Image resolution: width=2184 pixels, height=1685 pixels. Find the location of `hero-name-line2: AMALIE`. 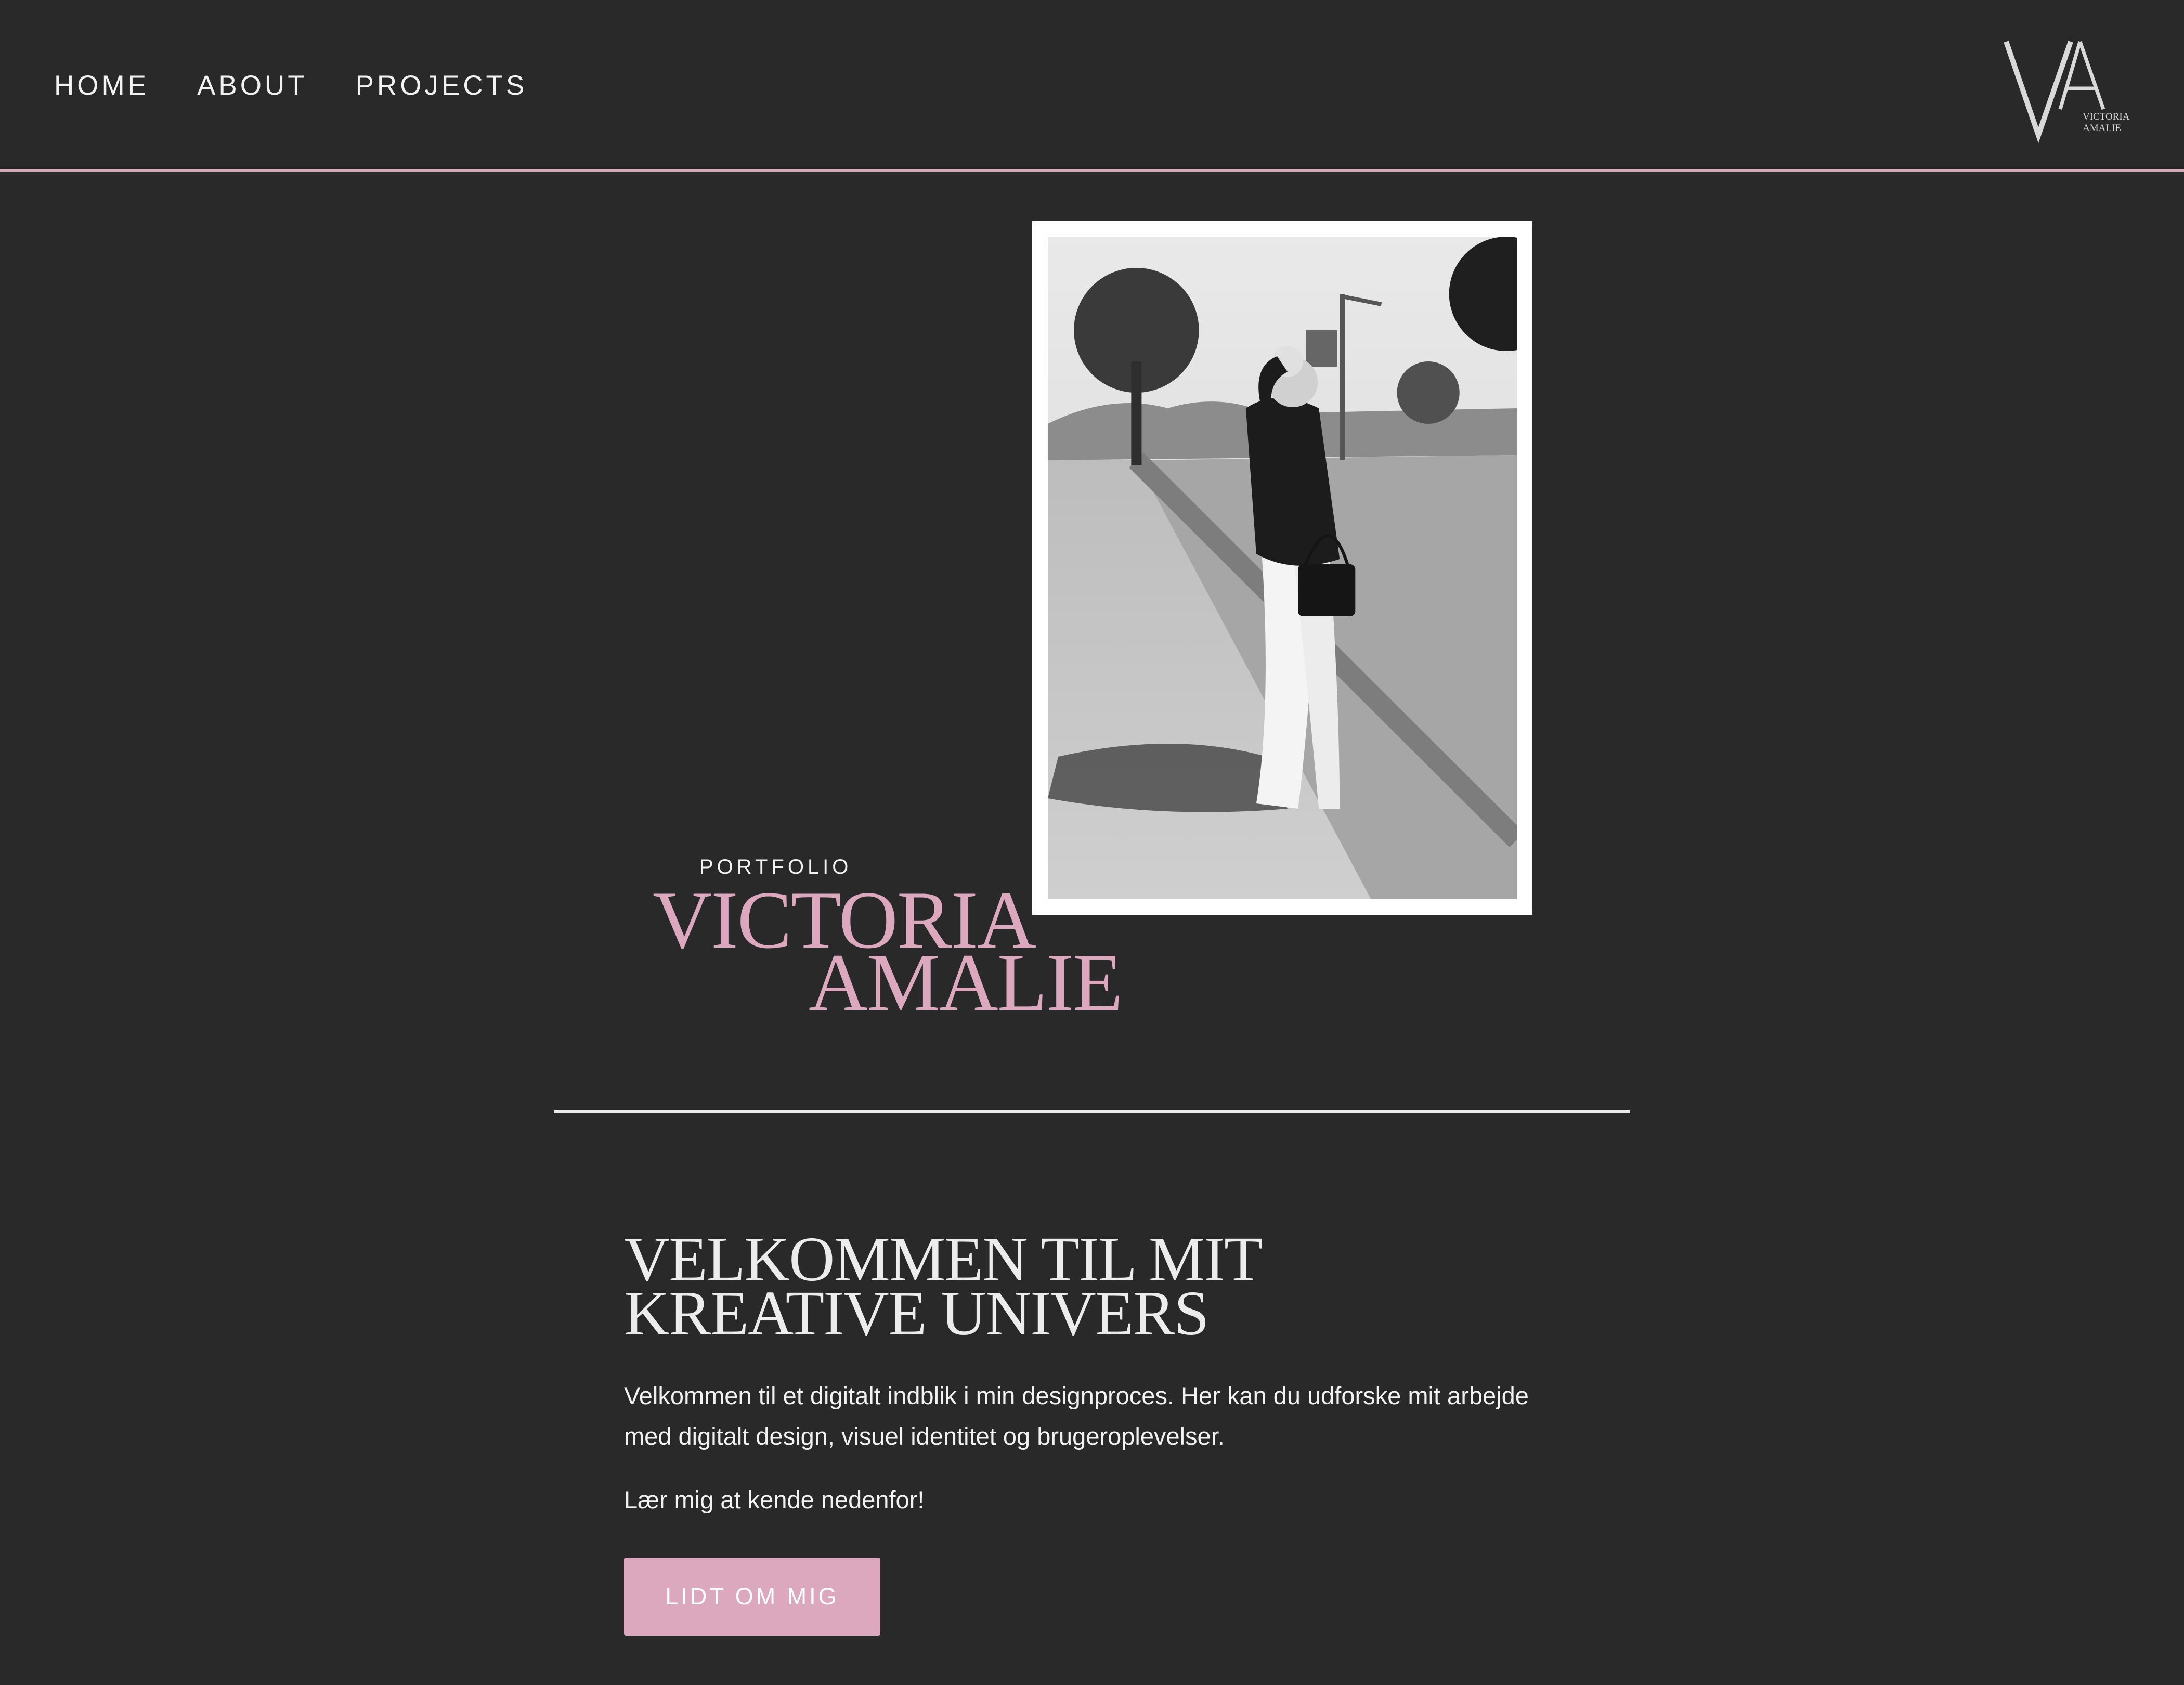

hero-name-line2: AMALIE is located at coordinates (966, 982).